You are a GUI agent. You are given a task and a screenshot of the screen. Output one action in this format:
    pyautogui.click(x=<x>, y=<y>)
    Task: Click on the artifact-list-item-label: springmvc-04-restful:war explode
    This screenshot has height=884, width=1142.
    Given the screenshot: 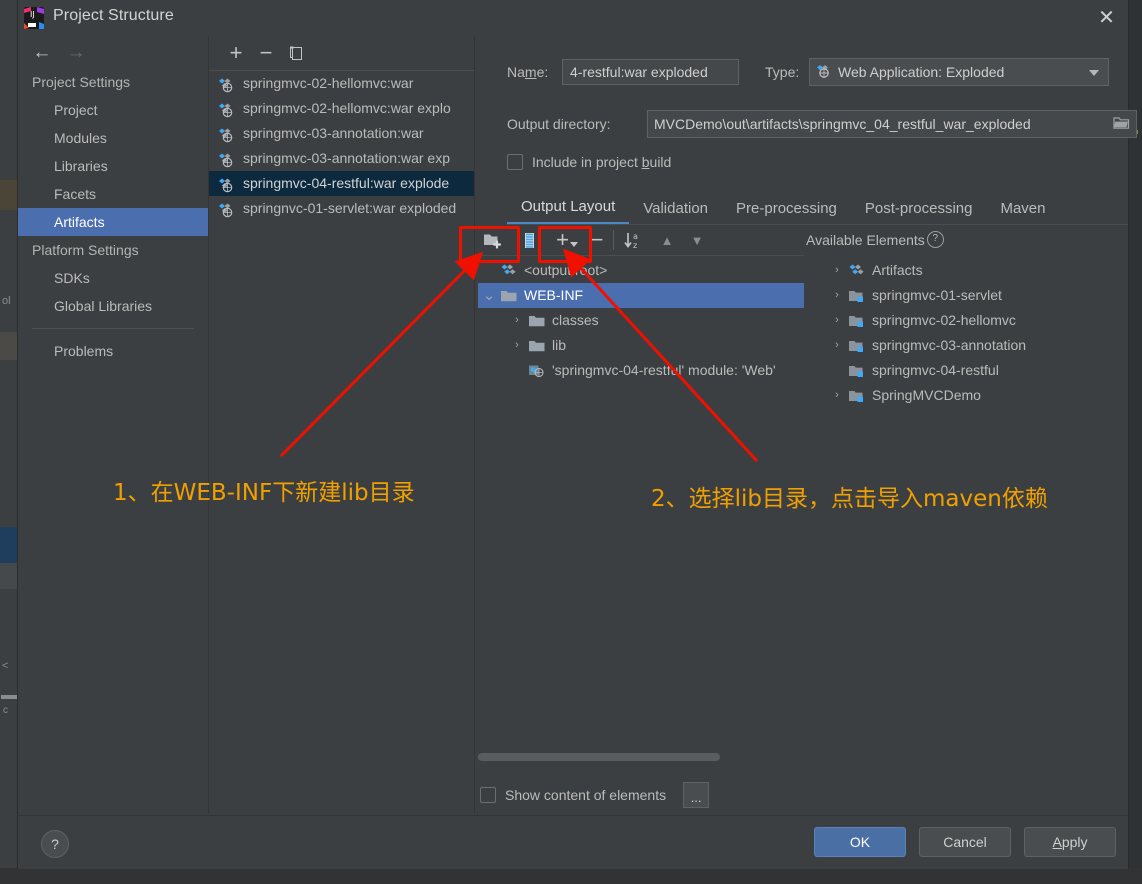 What is the action you would take?
    pyautogui.click(x=346, y=183)
    